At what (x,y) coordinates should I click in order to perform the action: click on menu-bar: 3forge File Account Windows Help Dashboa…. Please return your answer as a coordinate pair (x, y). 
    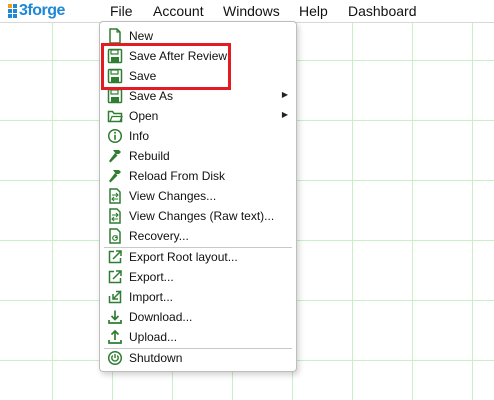
    Looking at the image, I should click on (247, 11).